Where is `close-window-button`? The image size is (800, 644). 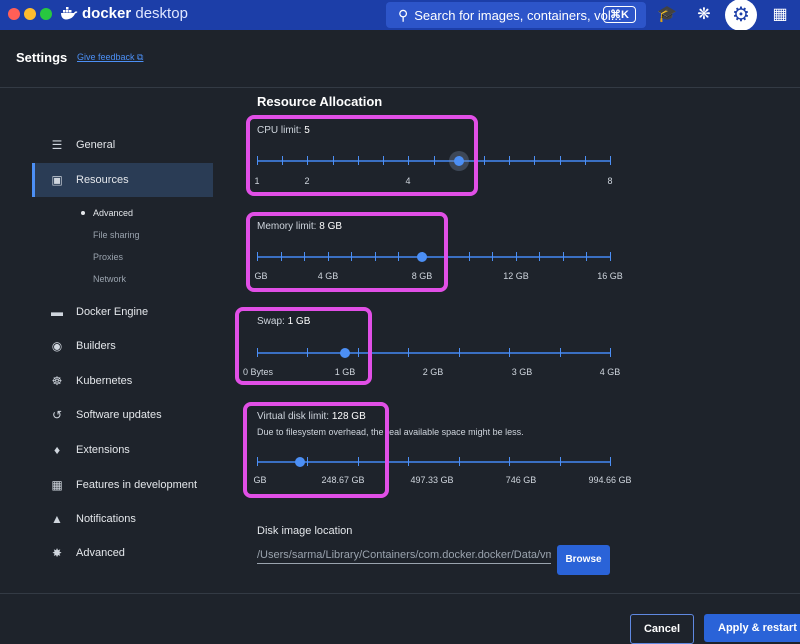
close-window-button is located at coordinates (14, 14).